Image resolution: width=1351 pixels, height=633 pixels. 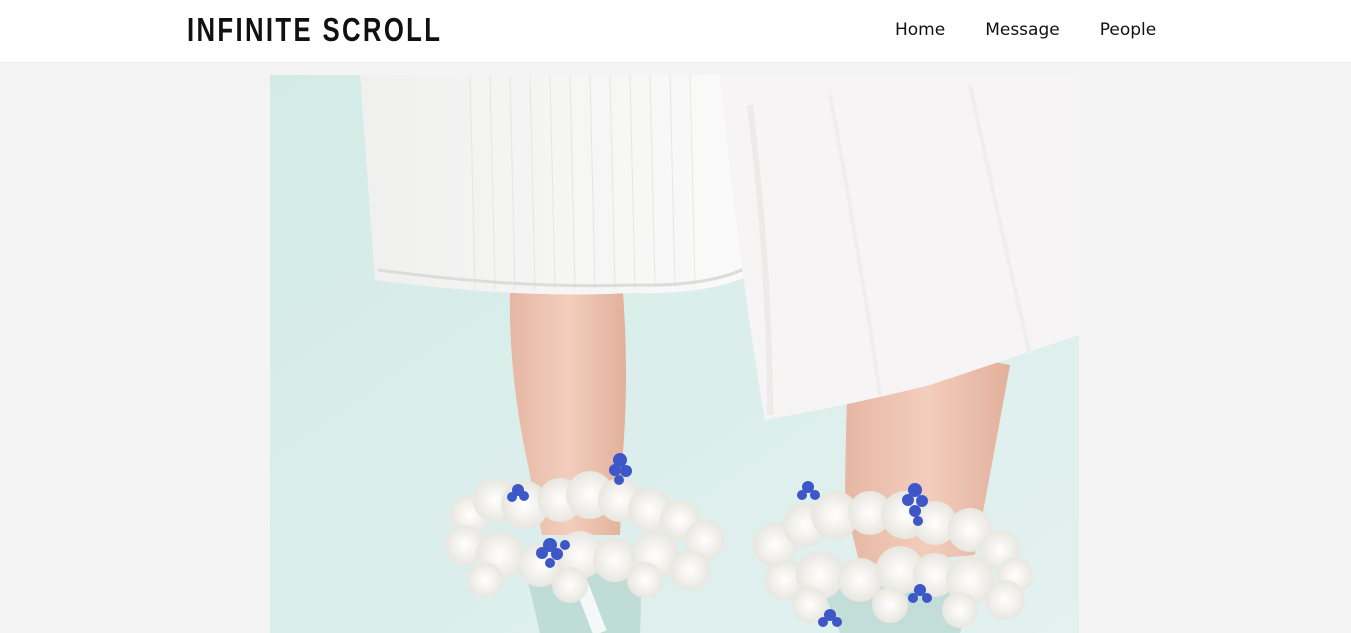 I want to click on site-header: INFINITE SCROLL Home Message People, so click(x=675, y=31).